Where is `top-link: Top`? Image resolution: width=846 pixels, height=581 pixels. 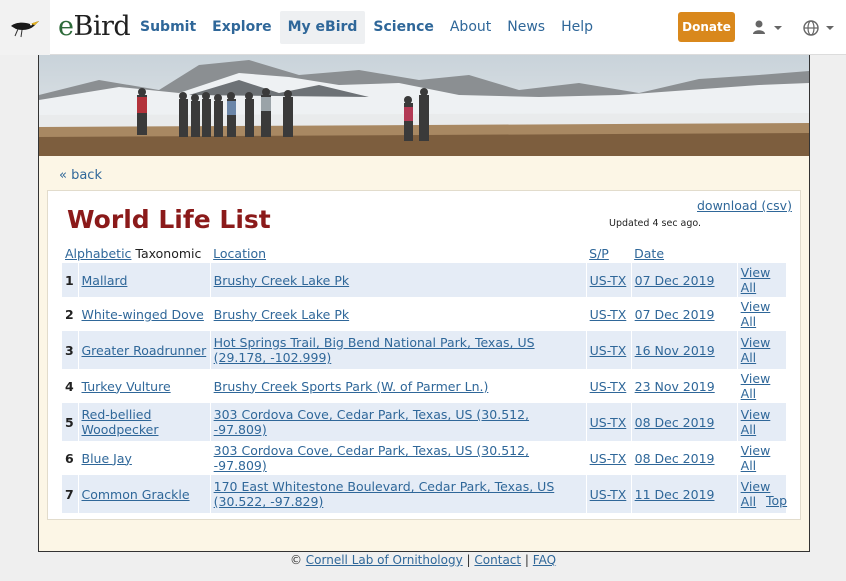
top-link: Top is located at coordinates (776, 500).